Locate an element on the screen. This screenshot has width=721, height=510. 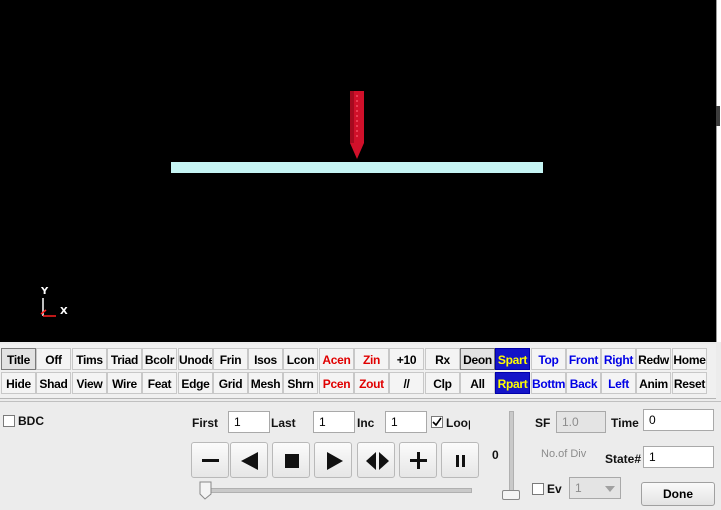
check-icon is located at coordinates (437, 422).